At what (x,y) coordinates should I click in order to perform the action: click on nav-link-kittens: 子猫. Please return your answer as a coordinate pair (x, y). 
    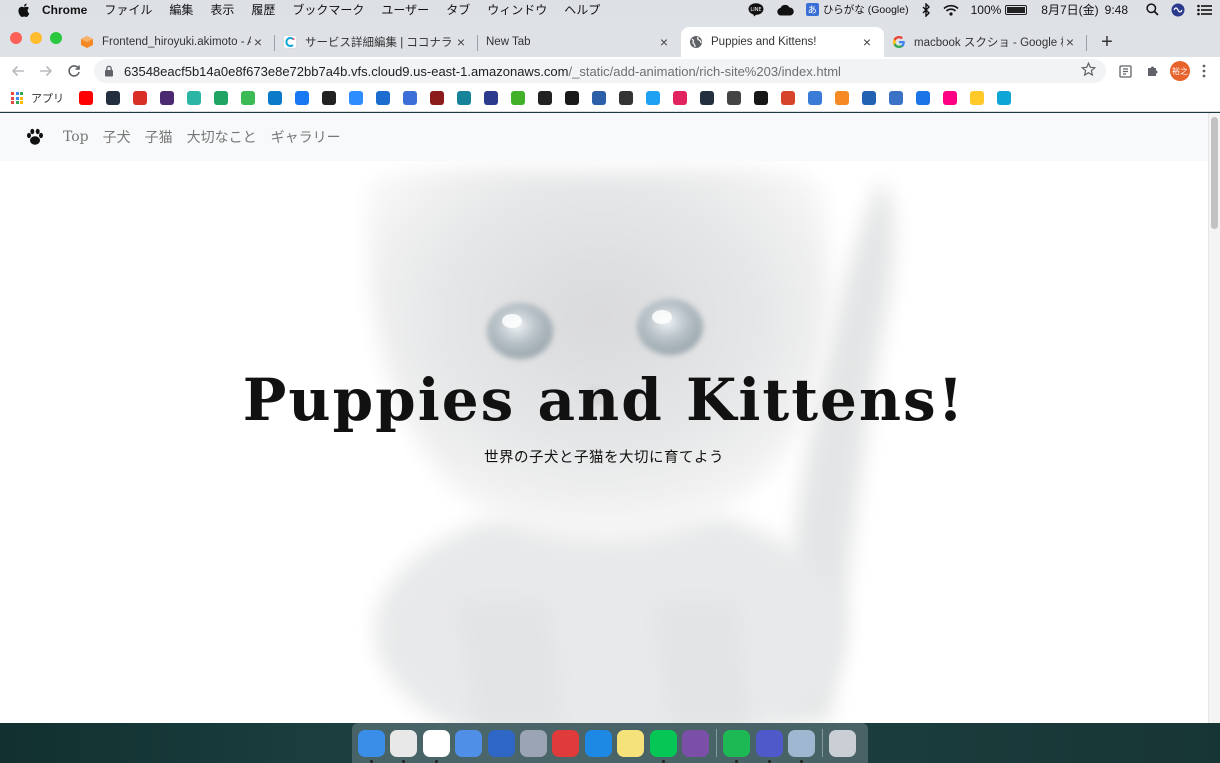
    Looking at the image, I should click on (159, 137).